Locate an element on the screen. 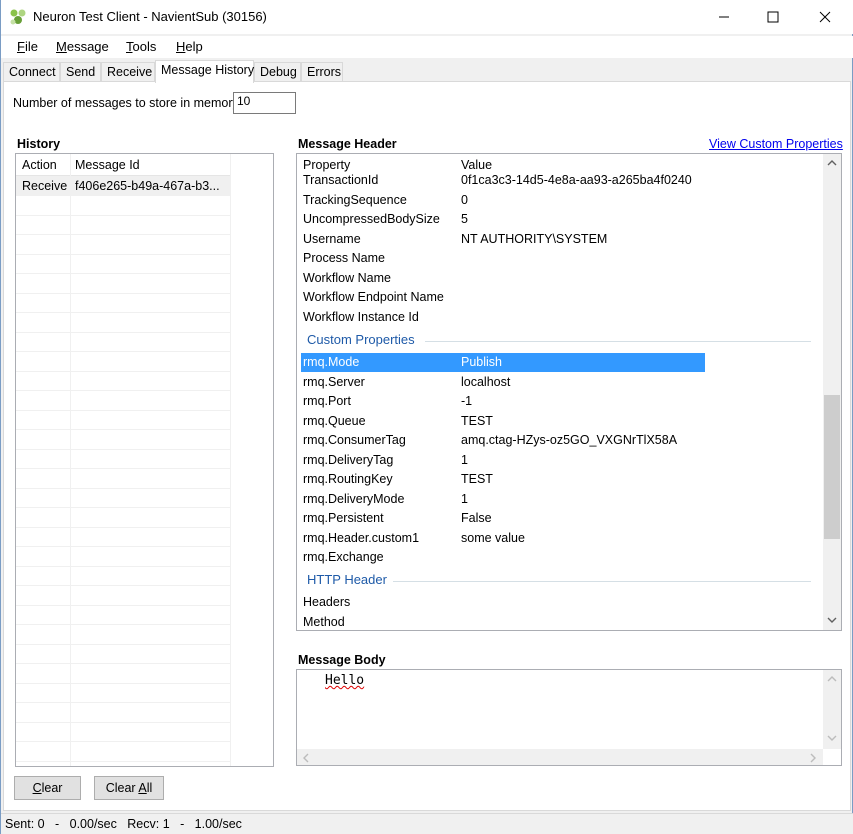 This screenshot has height=834, width=853. body-vertical-scrollbar is located at coordinates (832, 709).